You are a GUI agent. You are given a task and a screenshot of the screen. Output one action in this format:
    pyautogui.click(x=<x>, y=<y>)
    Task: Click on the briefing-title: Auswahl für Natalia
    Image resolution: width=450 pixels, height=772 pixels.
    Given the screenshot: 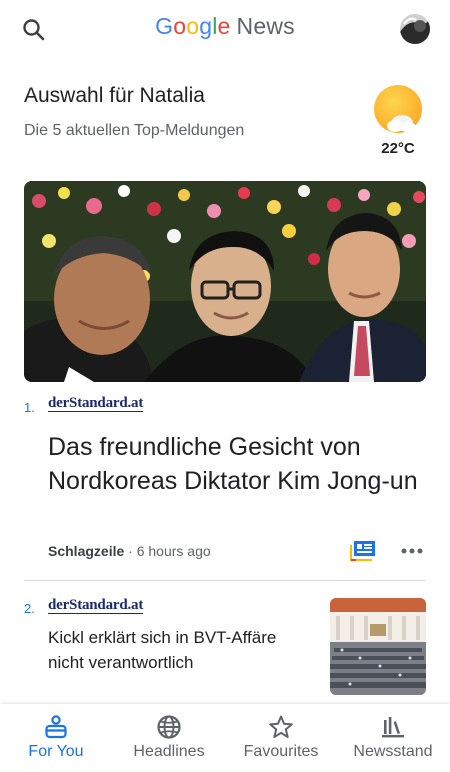 What is the action you would take?
    pyautogui.click(x=114, y=95)
    